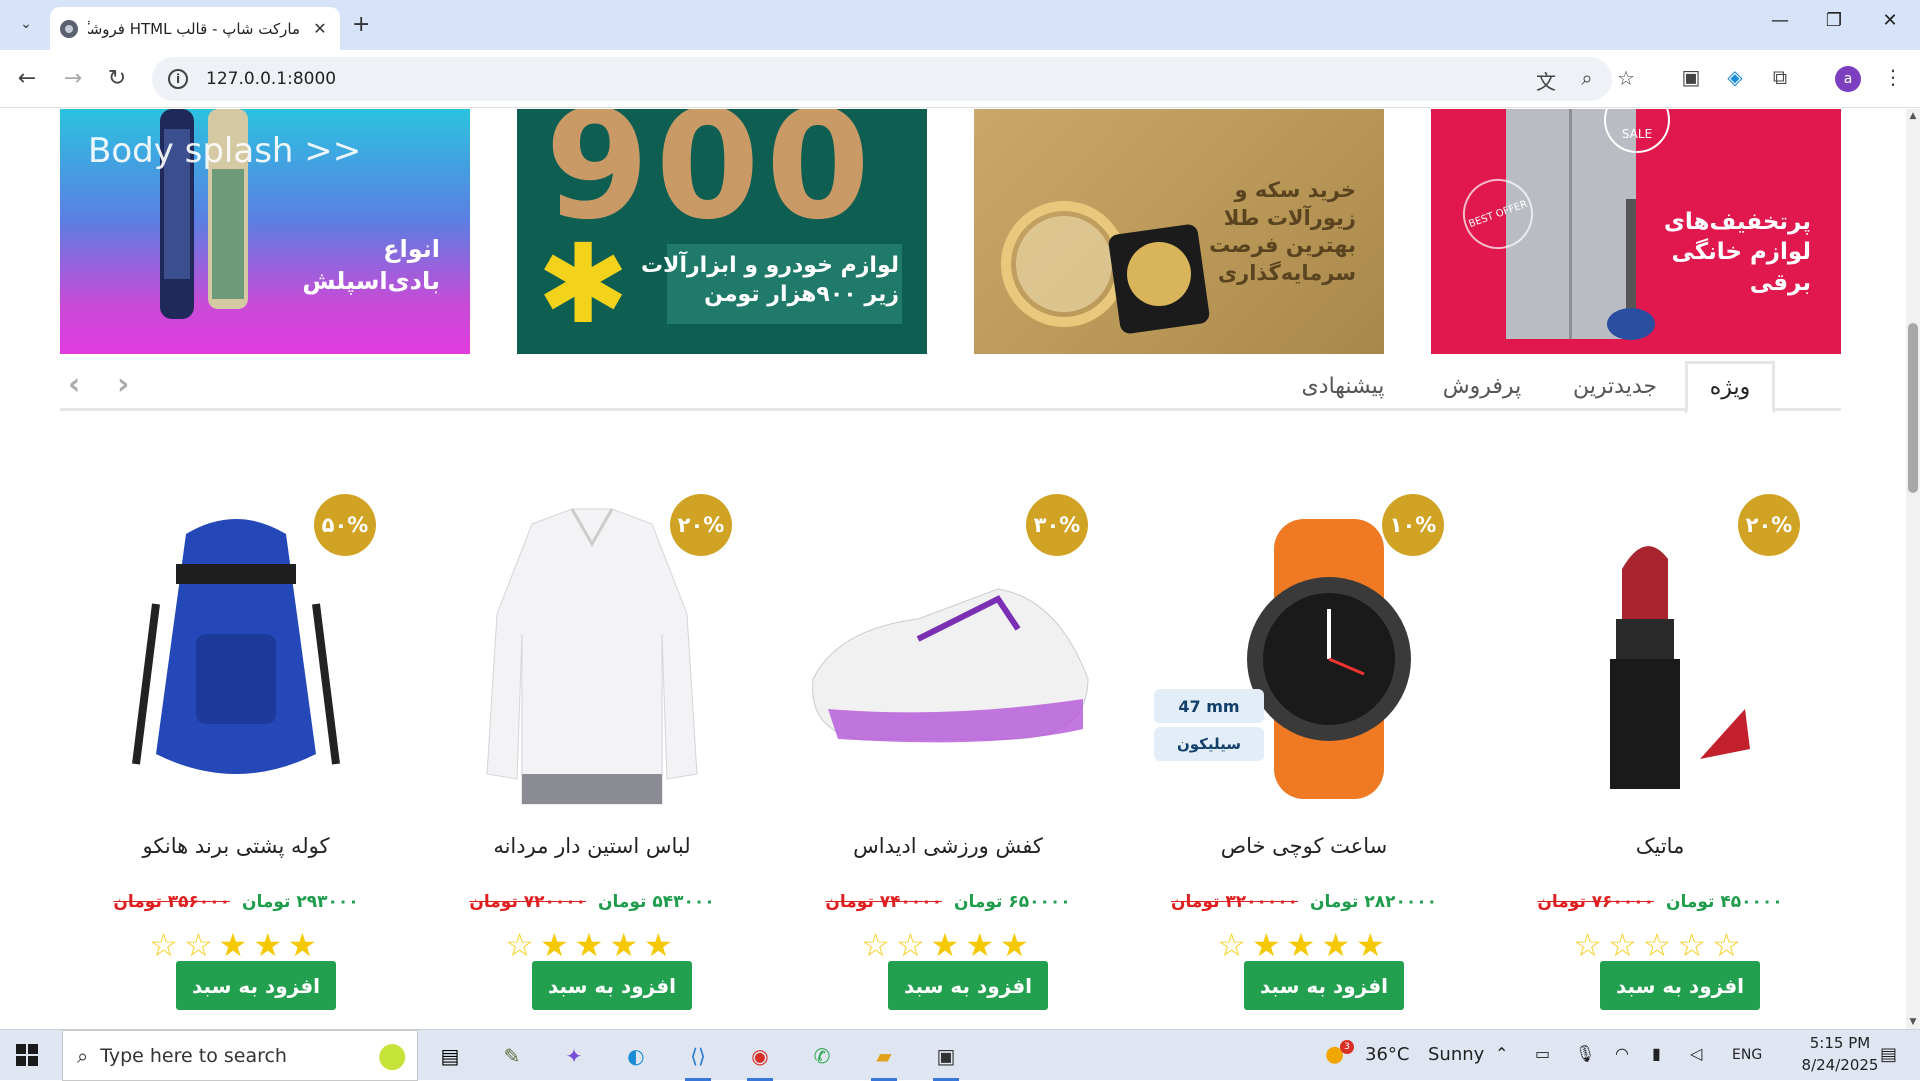 The height and width of the screenshot is (1081, 1920). What do you see at coordinates (1387, 1054) in the screenshot?
I see `weather-temp: 36°C` at bounding box center [1387, 1054].